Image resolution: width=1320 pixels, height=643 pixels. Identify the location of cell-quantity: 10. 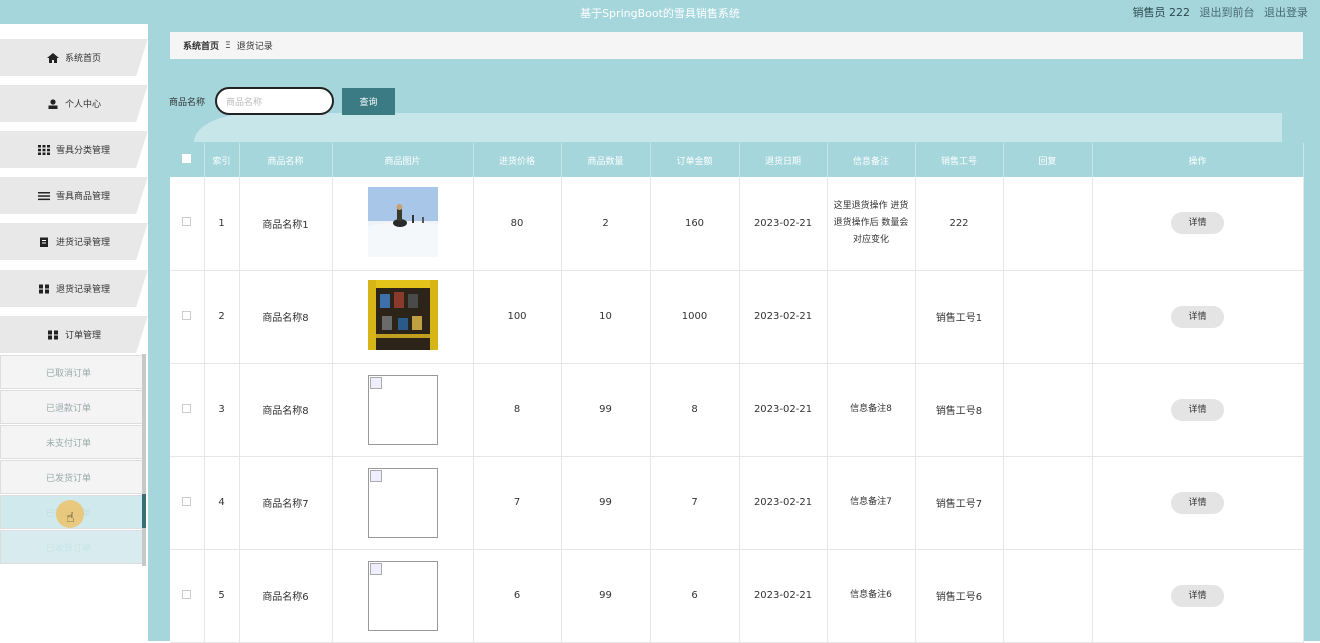
(606, 317).